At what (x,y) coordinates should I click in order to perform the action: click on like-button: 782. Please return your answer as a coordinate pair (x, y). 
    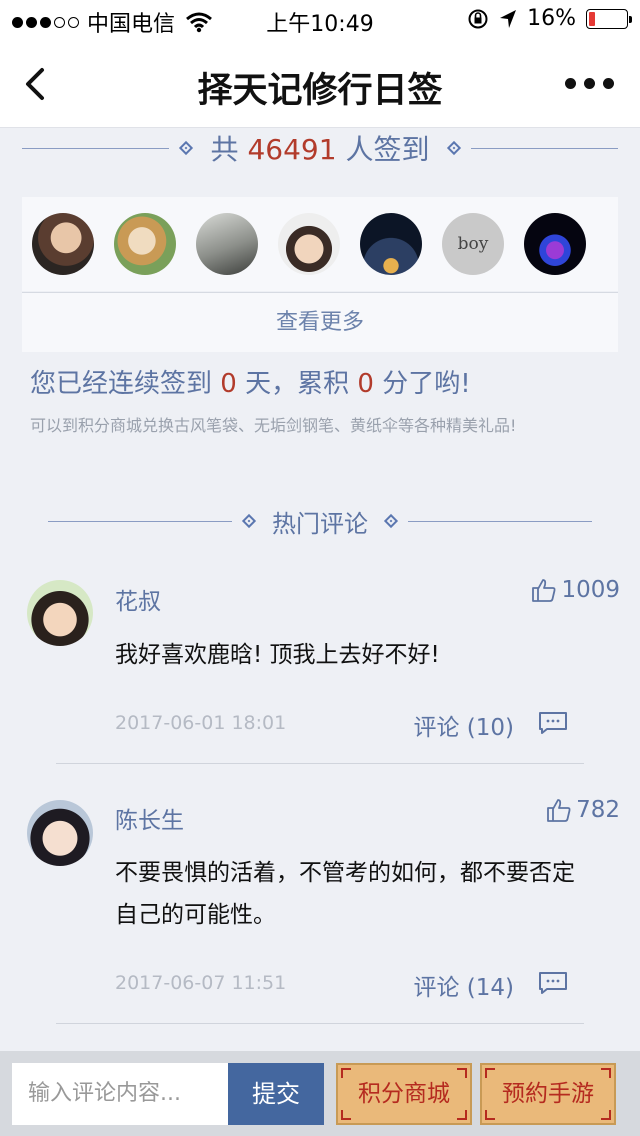
    Looking at the image, I should click on (583, 810).